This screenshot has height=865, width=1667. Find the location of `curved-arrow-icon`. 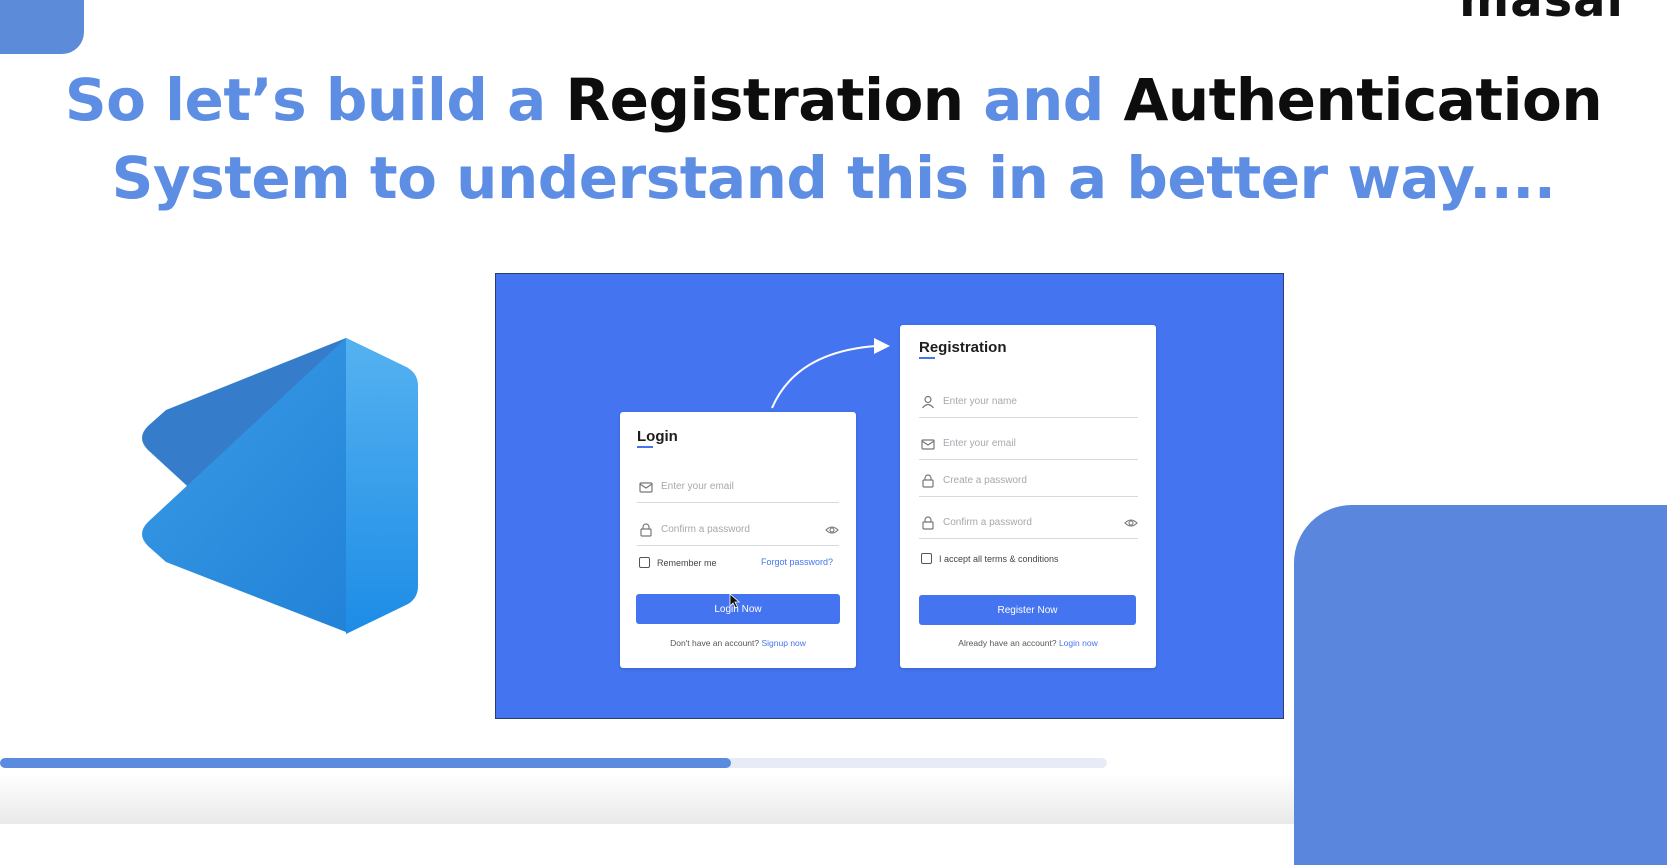

curved-arrow-icon is located at coordinates (830, 373).